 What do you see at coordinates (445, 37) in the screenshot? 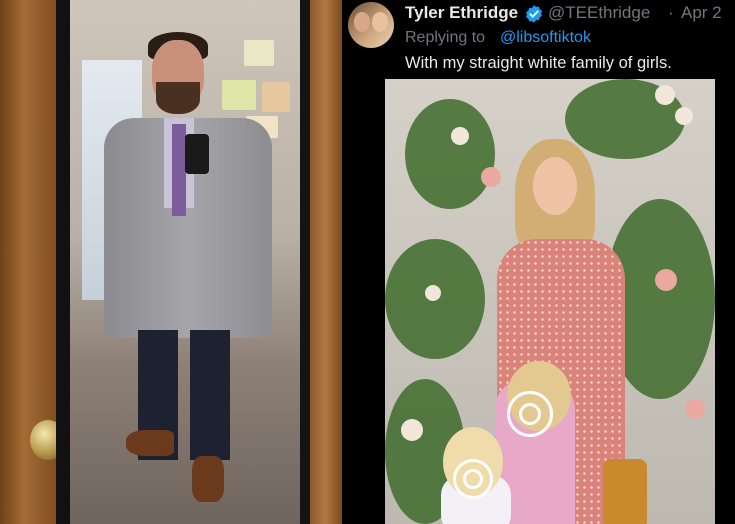
I see `replying-to-label: Replying to` at bounding box center [445, 37].